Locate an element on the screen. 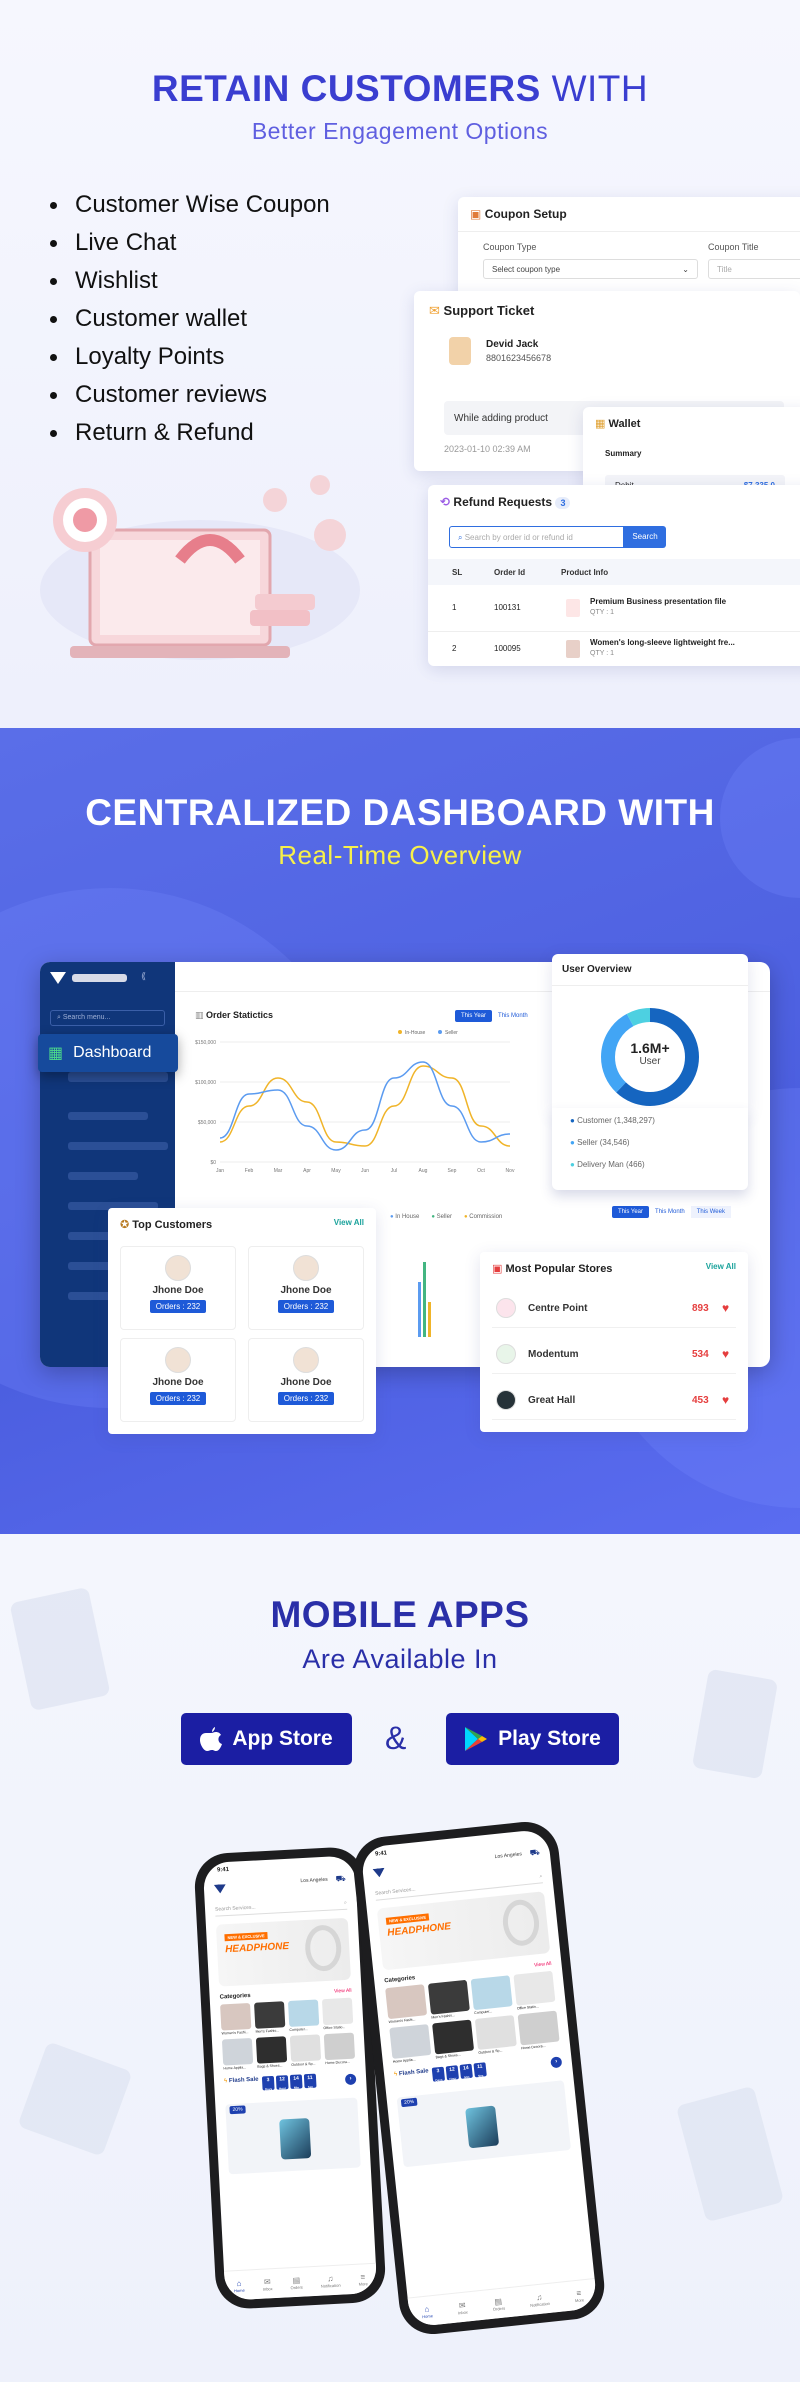 The image size is (800, 2382). refund-search-placeholder: Search by order id or refund id is located at coordinates (518, 537).